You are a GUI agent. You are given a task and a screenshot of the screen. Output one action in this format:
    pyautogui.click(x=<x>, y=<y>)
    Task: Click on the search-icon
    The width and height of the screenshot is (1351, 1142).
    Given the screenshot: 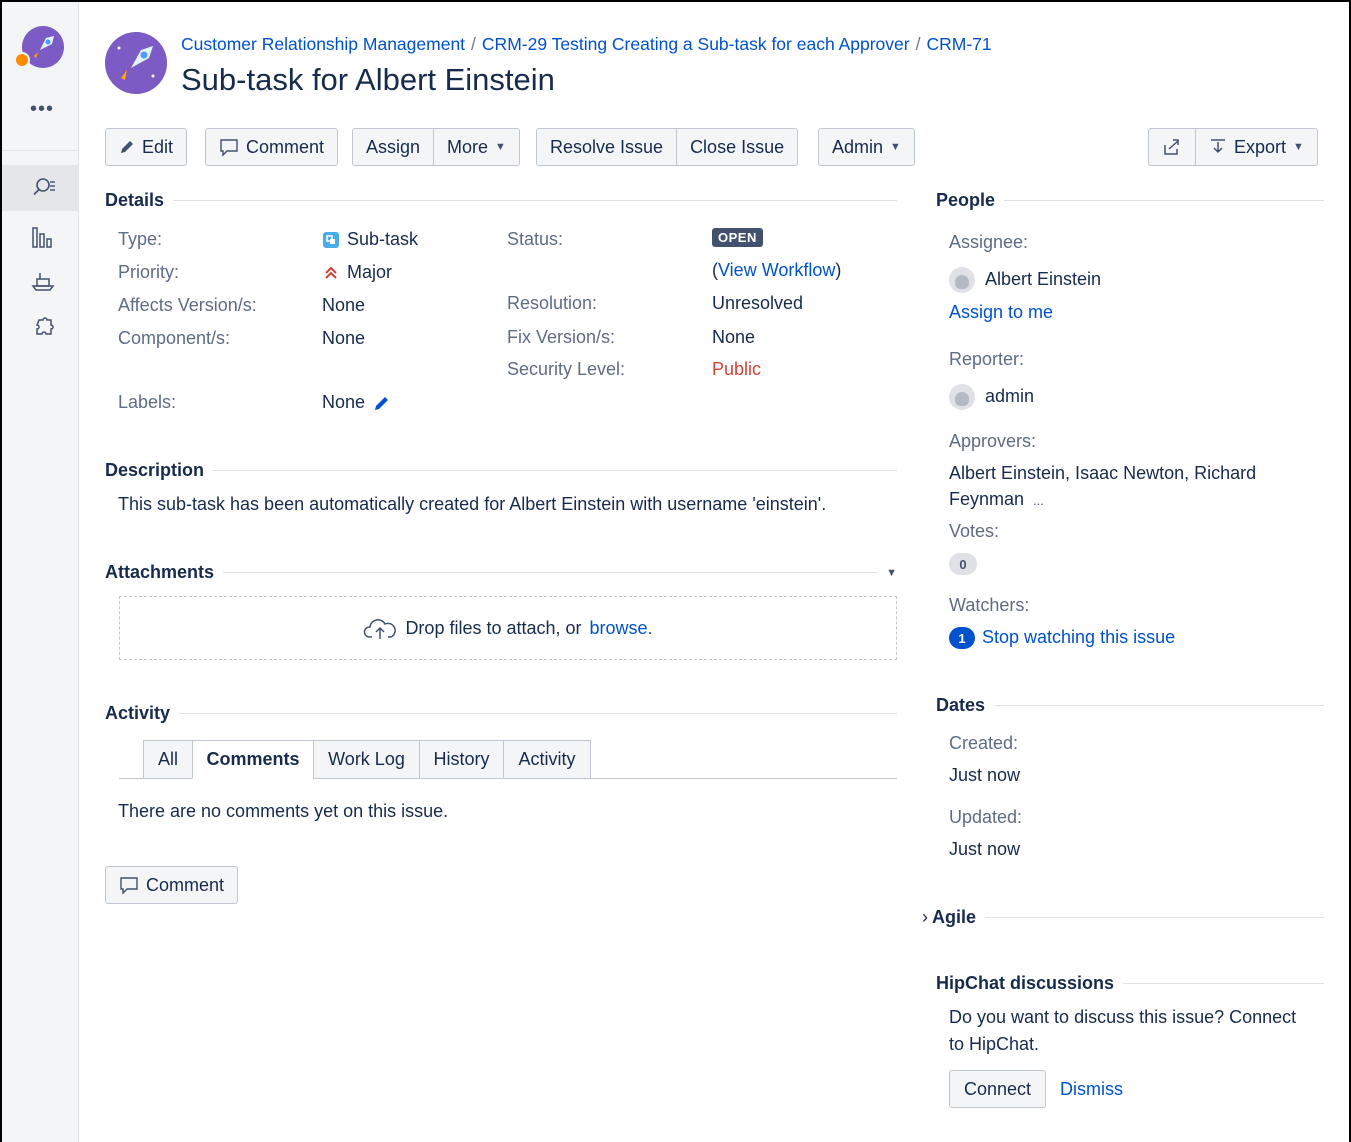 What is the action you would take?
    pyautogui.click(x=43, y=187)
    